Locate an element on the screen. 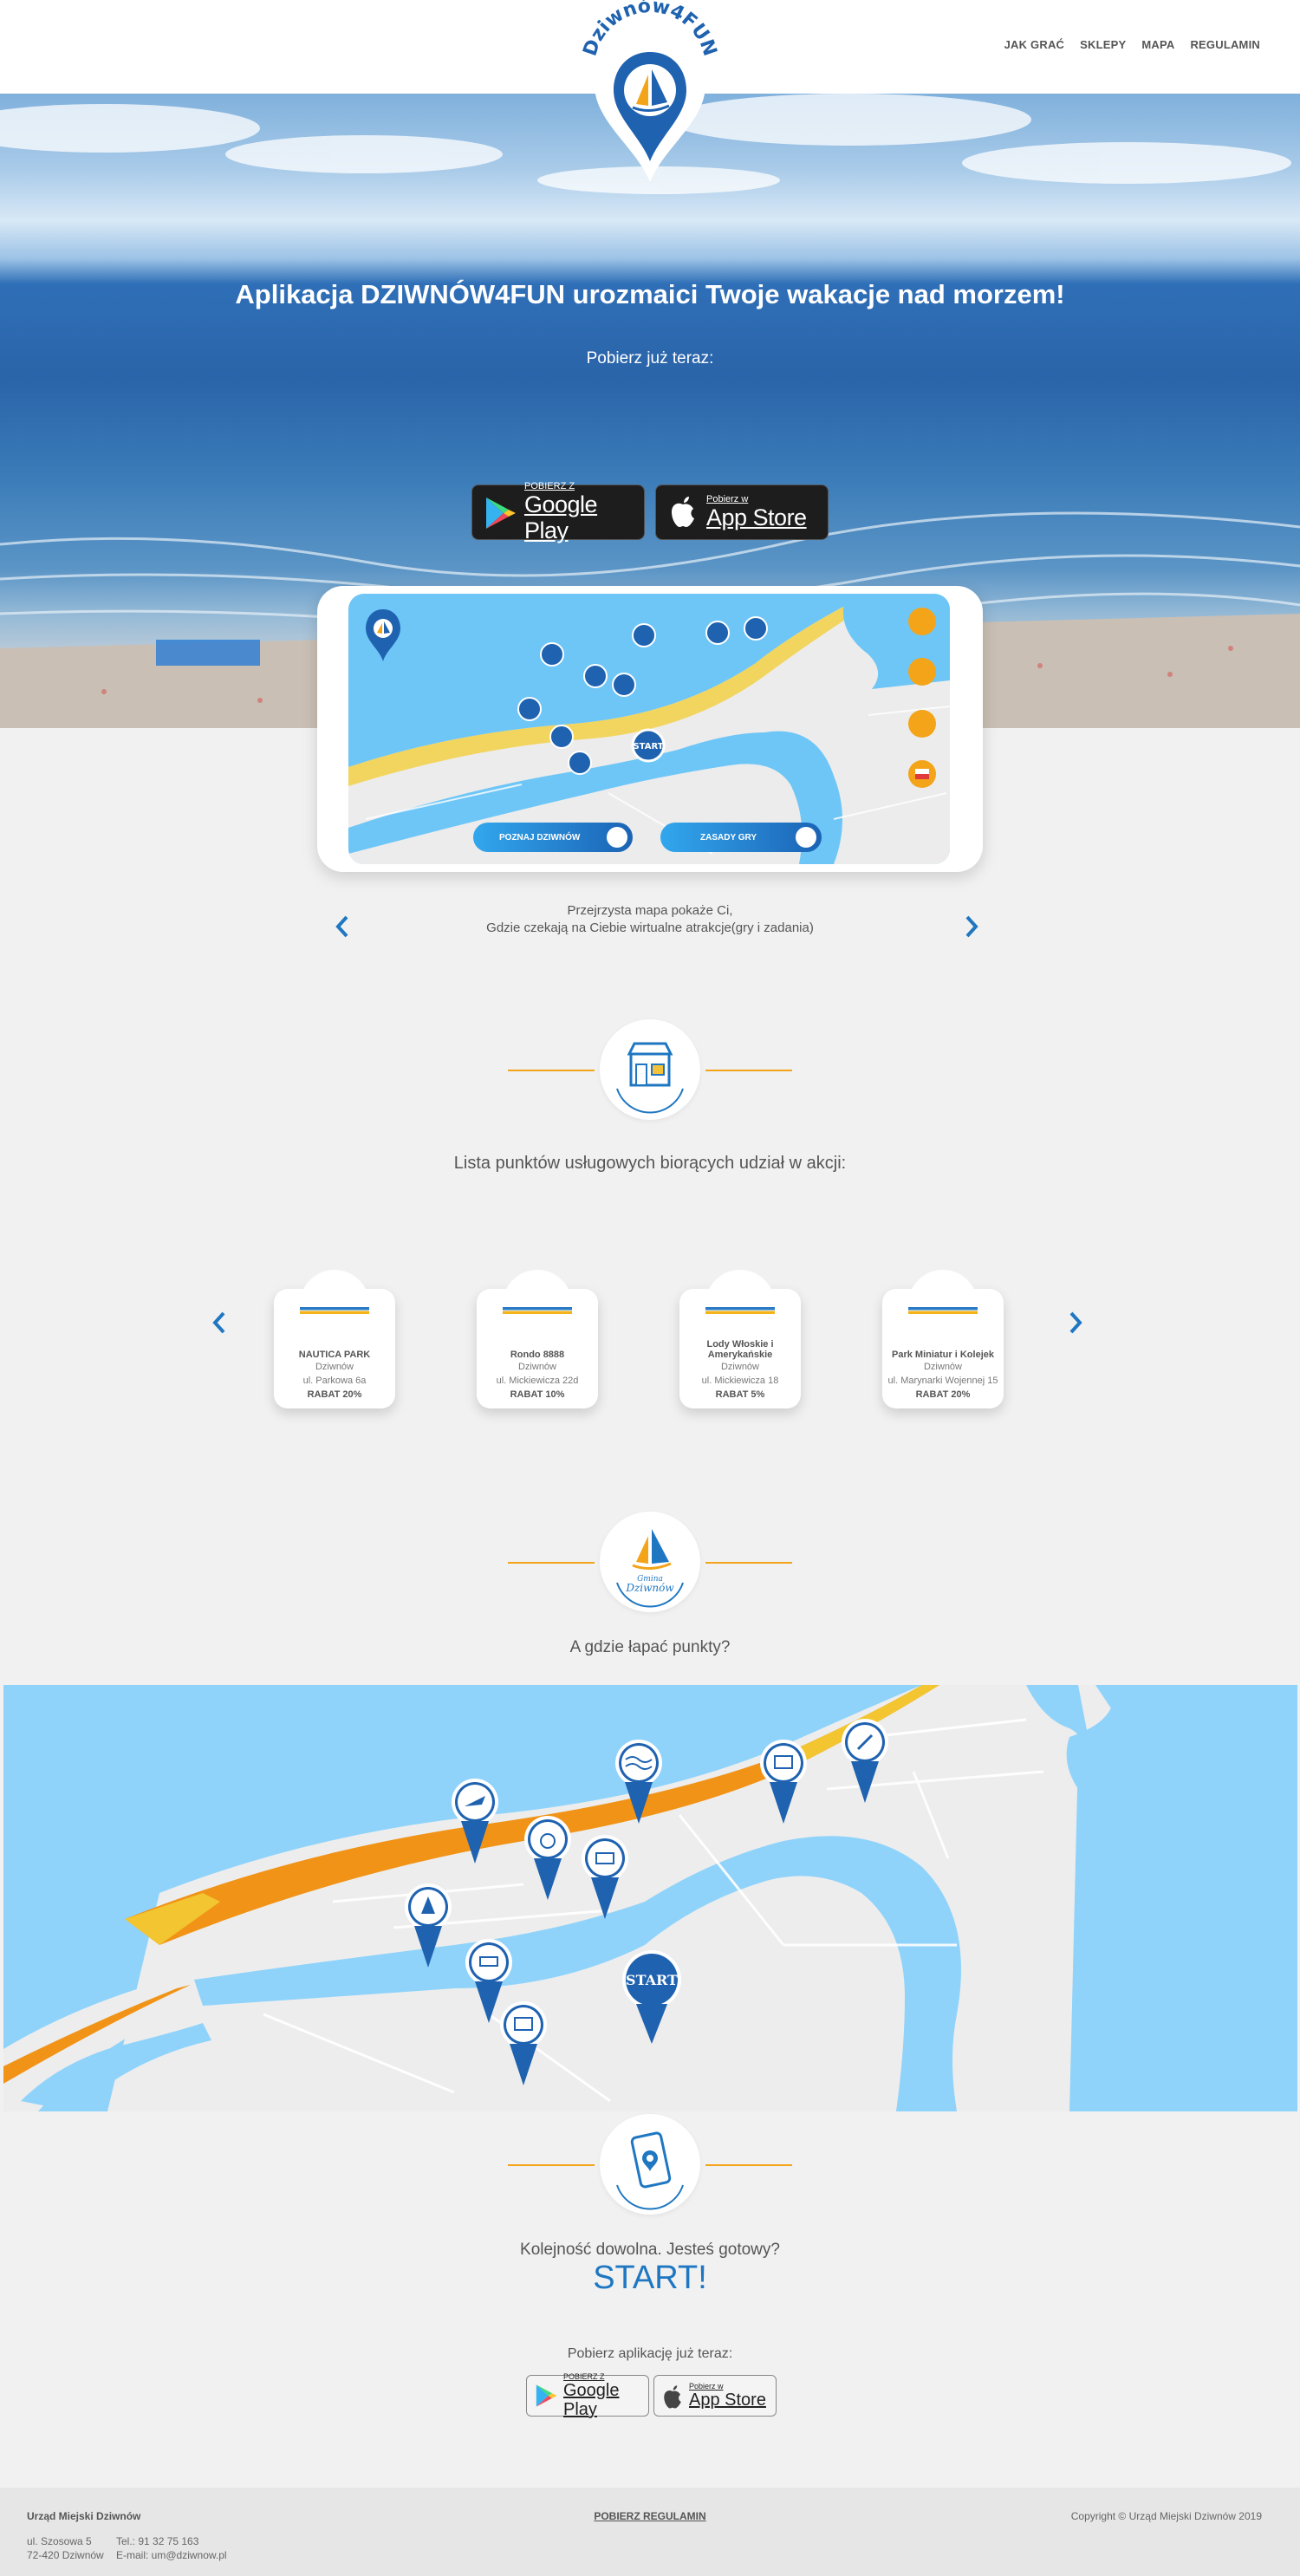 This screenshot has height=2576, width=1300. gmina-dziwnow-badge: Gmina Dziwnów is located at coordinates (650, 1562).